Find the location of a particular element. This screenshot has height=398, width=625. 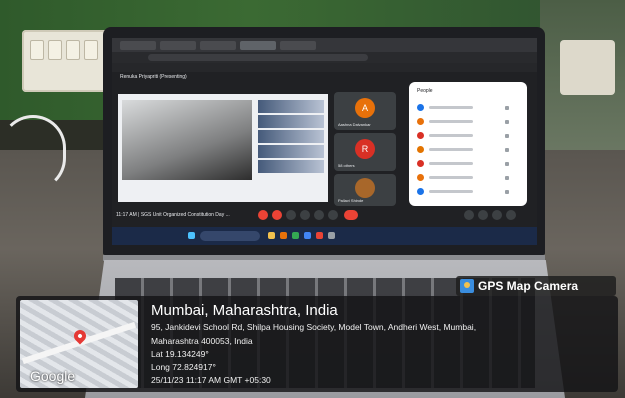

presenter-title: Renuka Priyapriti (Presenting) is located at coordinates (153, 77).